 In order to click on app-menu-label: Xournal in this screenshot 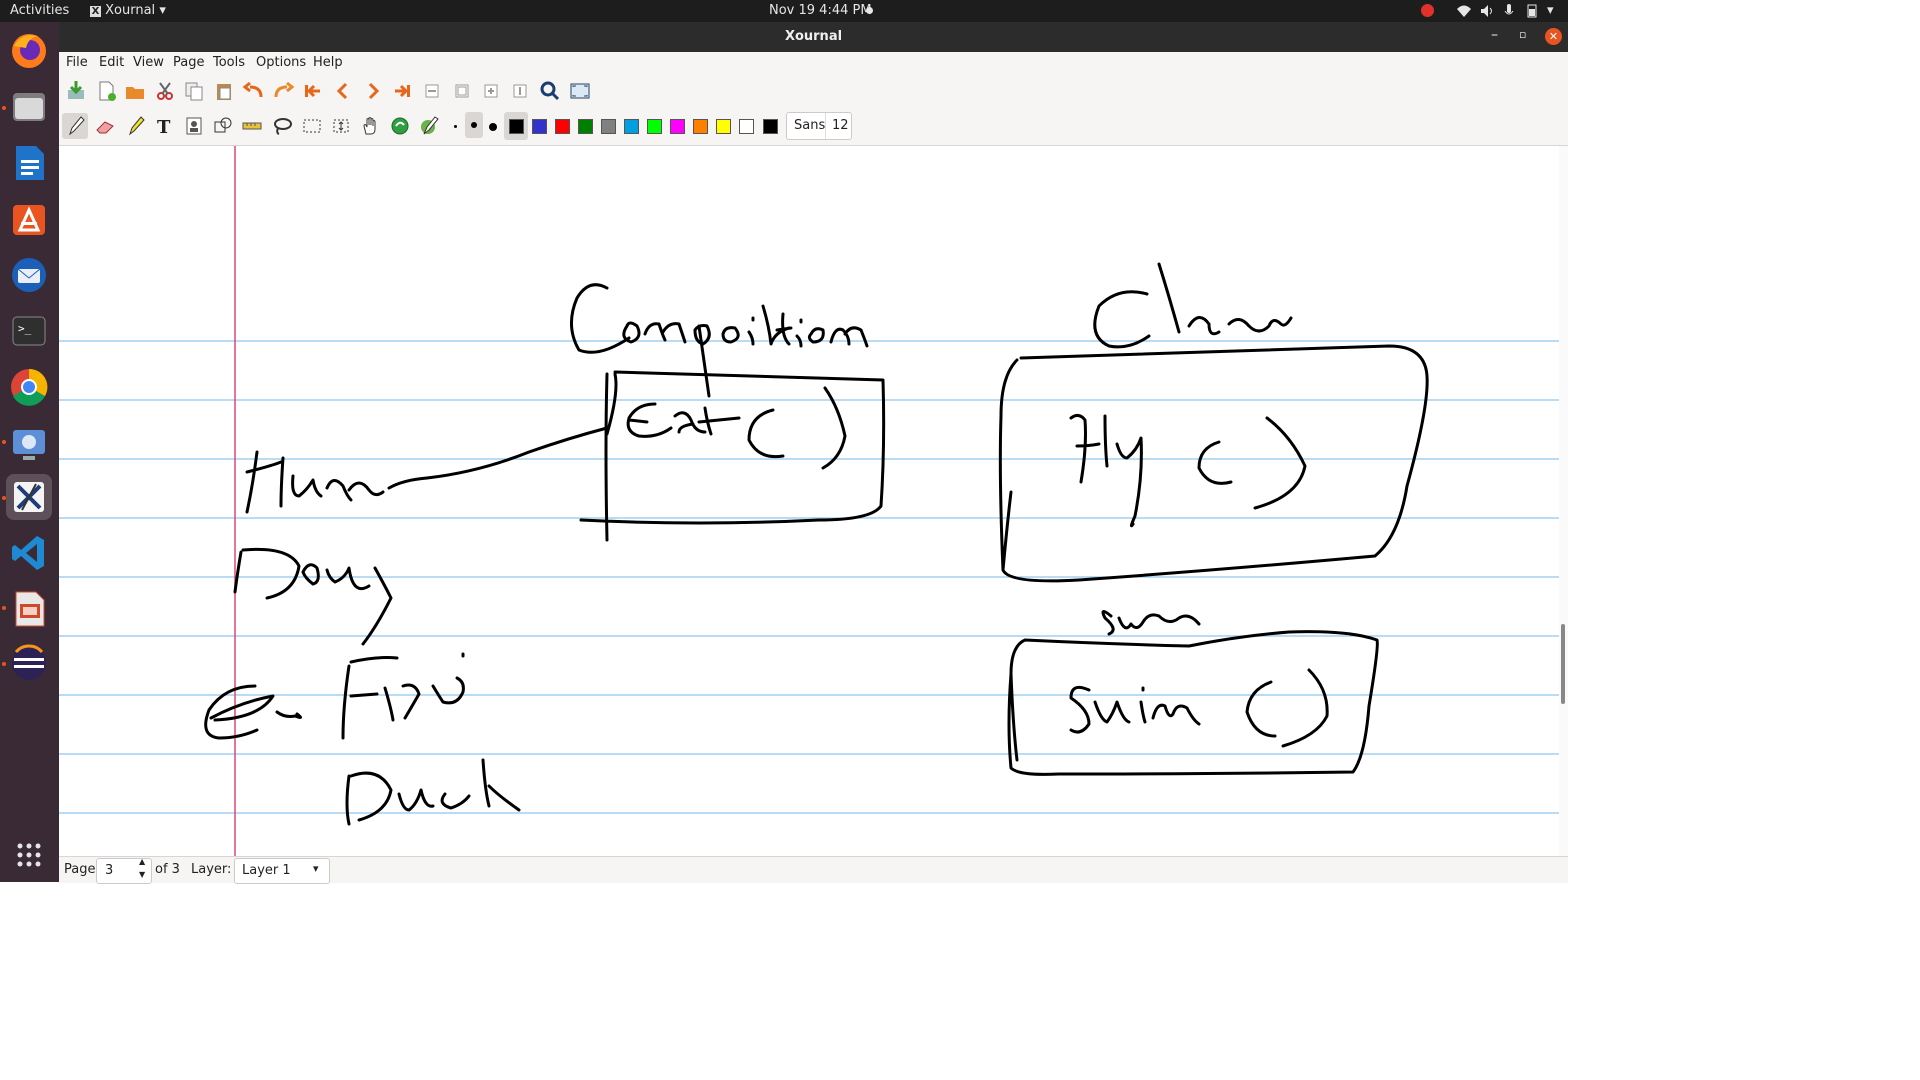, I will do `click(130, 10)`.